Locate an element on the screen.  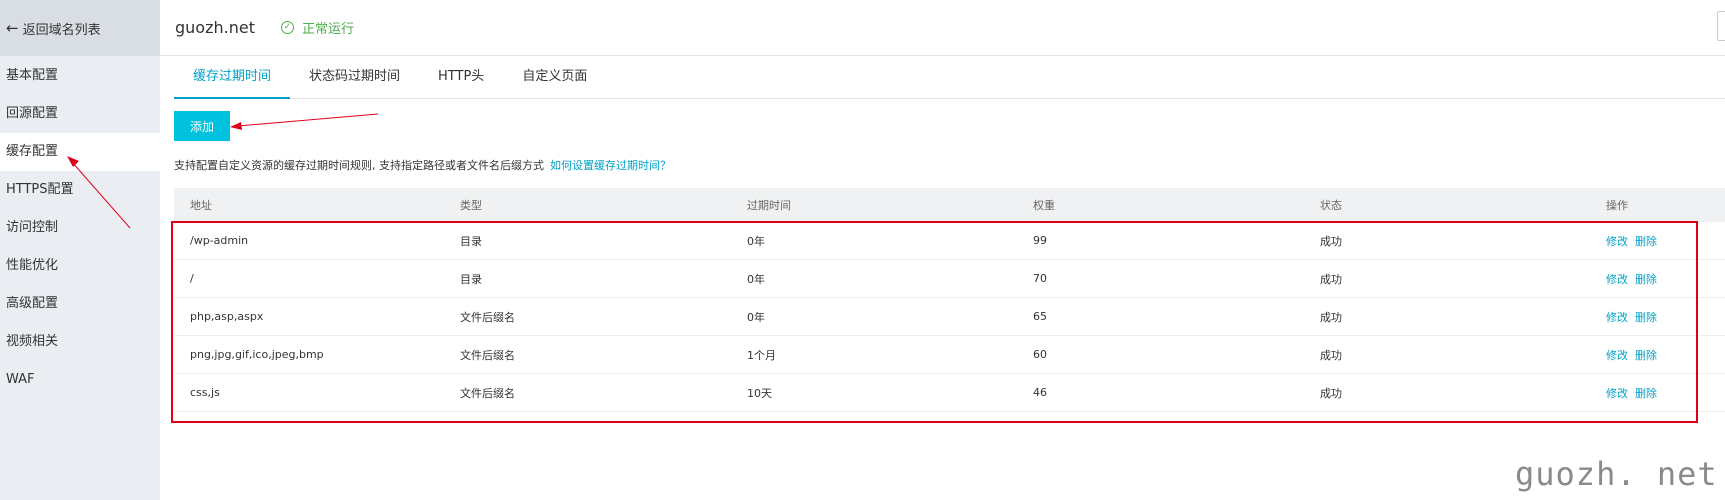
config-tabs: 缓存过期时间 状态码过期时间 HTTP头 自定义页面 is located at coordinates (949, 77).